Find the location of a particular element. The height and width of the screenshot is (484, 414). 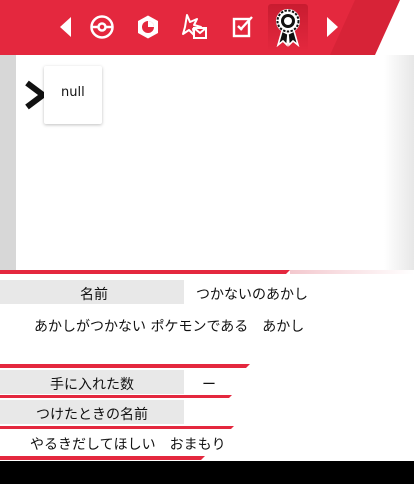

ribbon-list-item: null is located at coordinates (73, 95).